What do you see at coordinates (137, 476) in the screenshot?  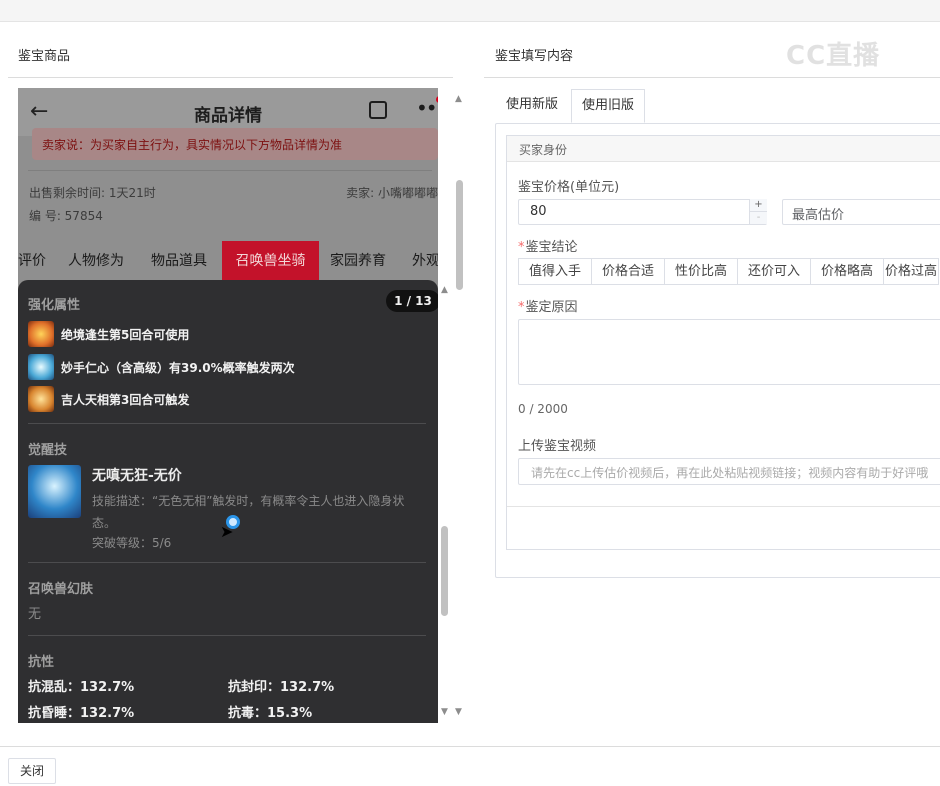 I see `skill-name: 无嗔无狂-无价` at bounding box center [137, 476].